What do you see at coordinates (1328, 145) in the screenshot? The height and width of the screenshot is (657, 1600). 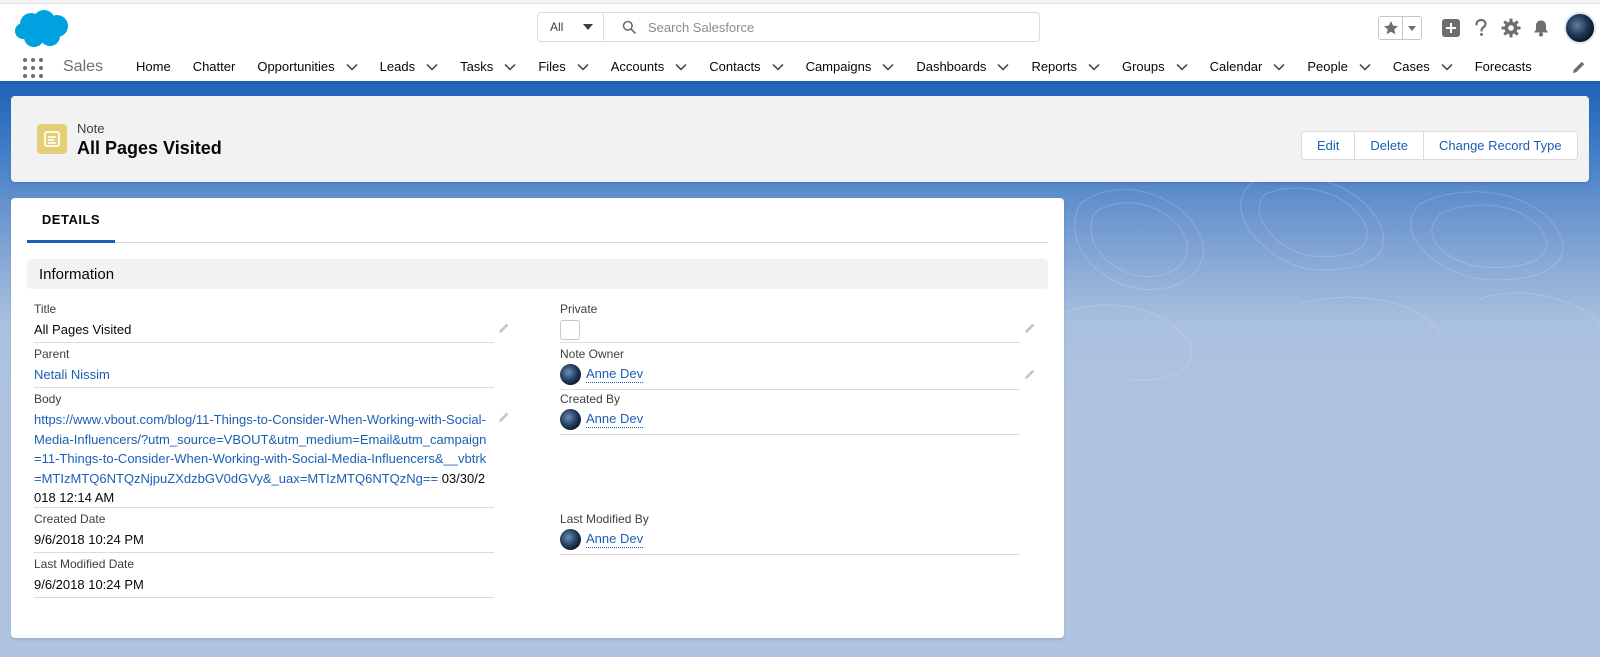 I see `edit-button: Edit` at bounding box center [1328, 145].